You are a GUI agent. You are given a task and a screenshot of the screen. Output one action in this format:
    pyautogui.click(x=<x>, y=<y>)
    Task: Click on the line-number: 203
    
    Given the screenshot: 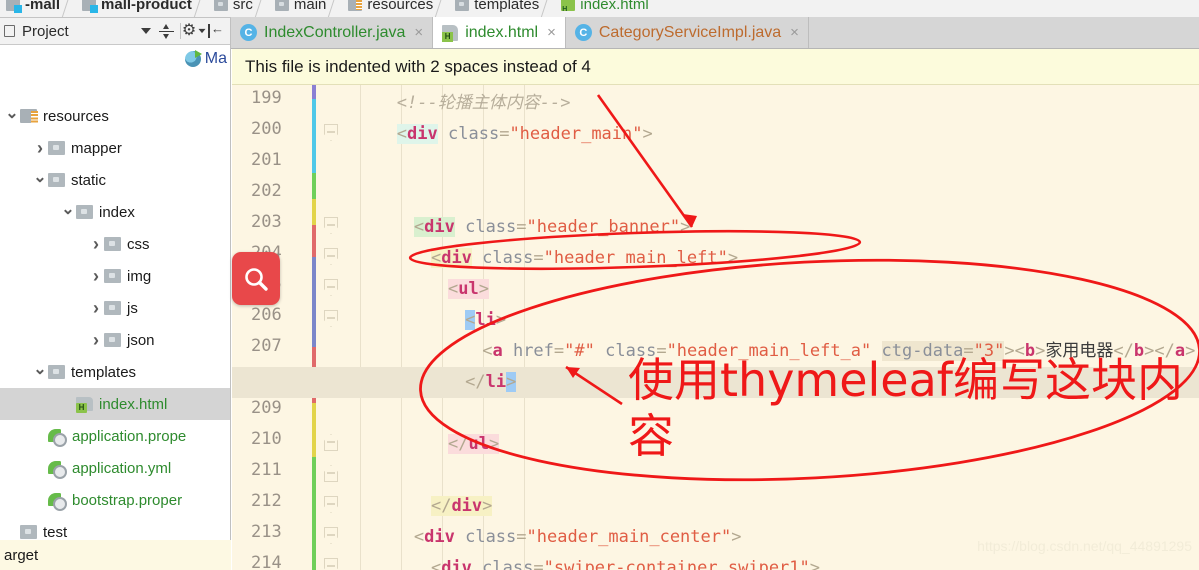 What is the action you would take?
    pyautogui.click(x=266, y=222)
    